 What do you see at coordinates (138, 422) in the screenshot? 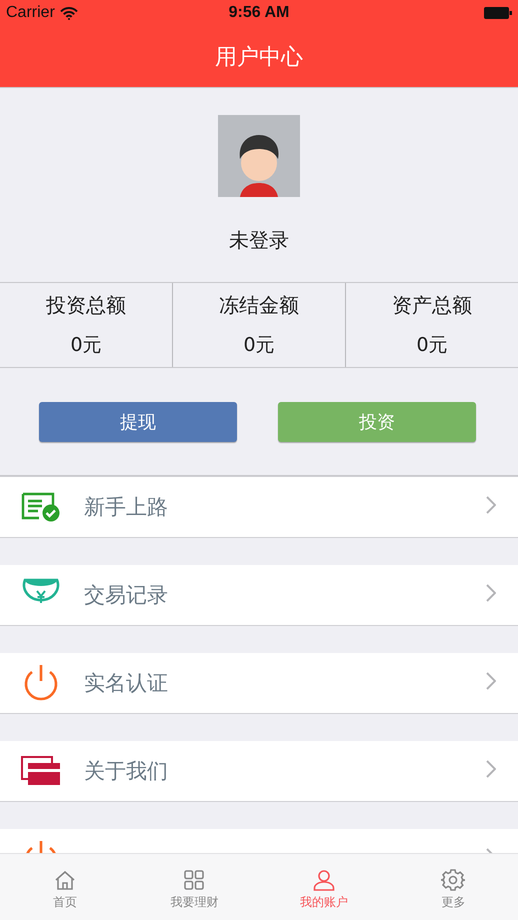
I see `action-button: 提现` at bounding box center [138, 422].